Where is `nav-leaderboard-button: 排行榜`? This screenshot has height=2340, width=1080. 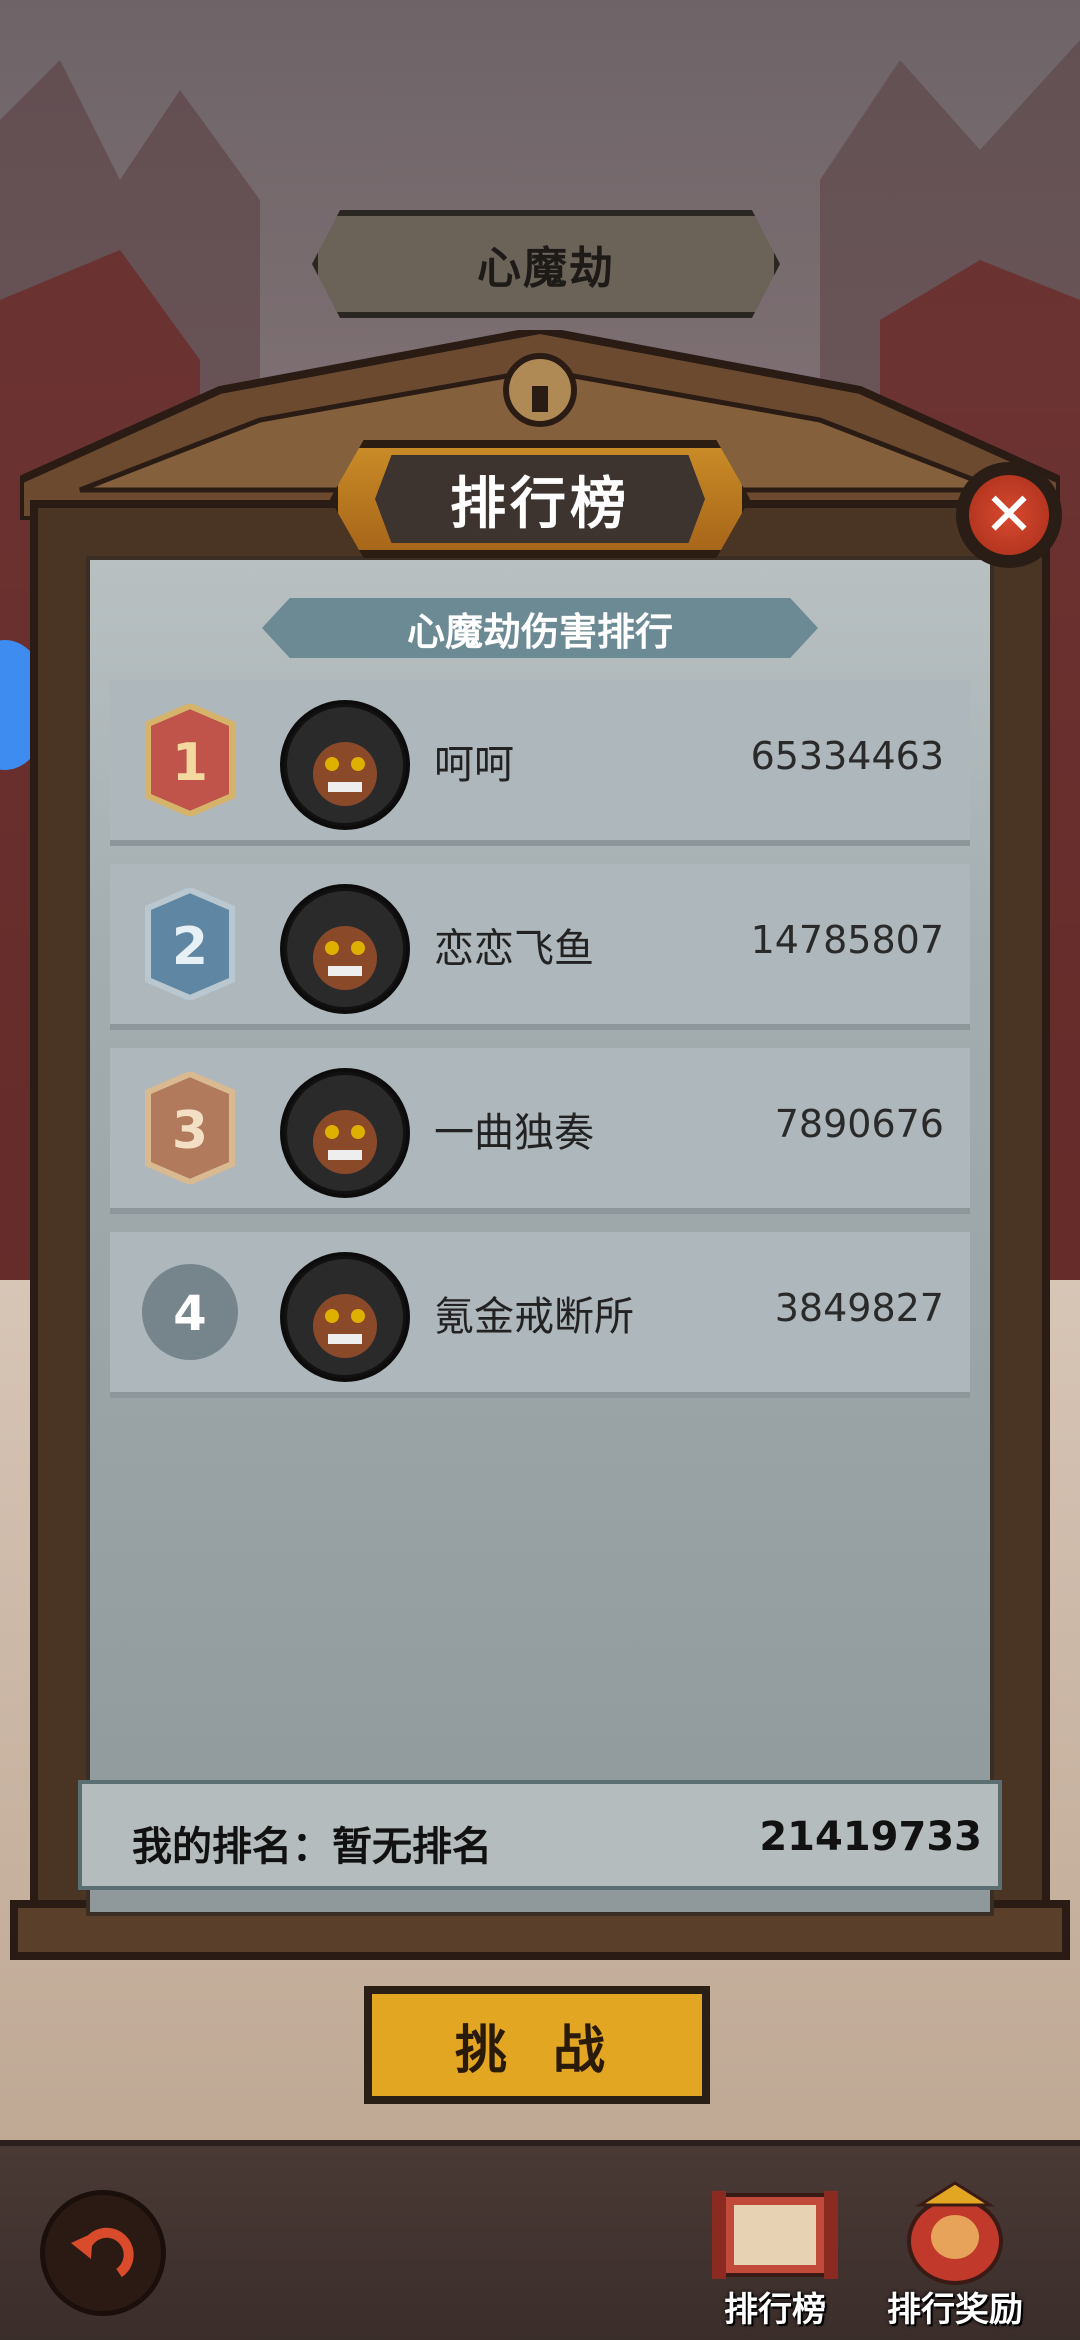 nav-leaderboard-button: 排行榜 is located at coordinates (775, 2255).